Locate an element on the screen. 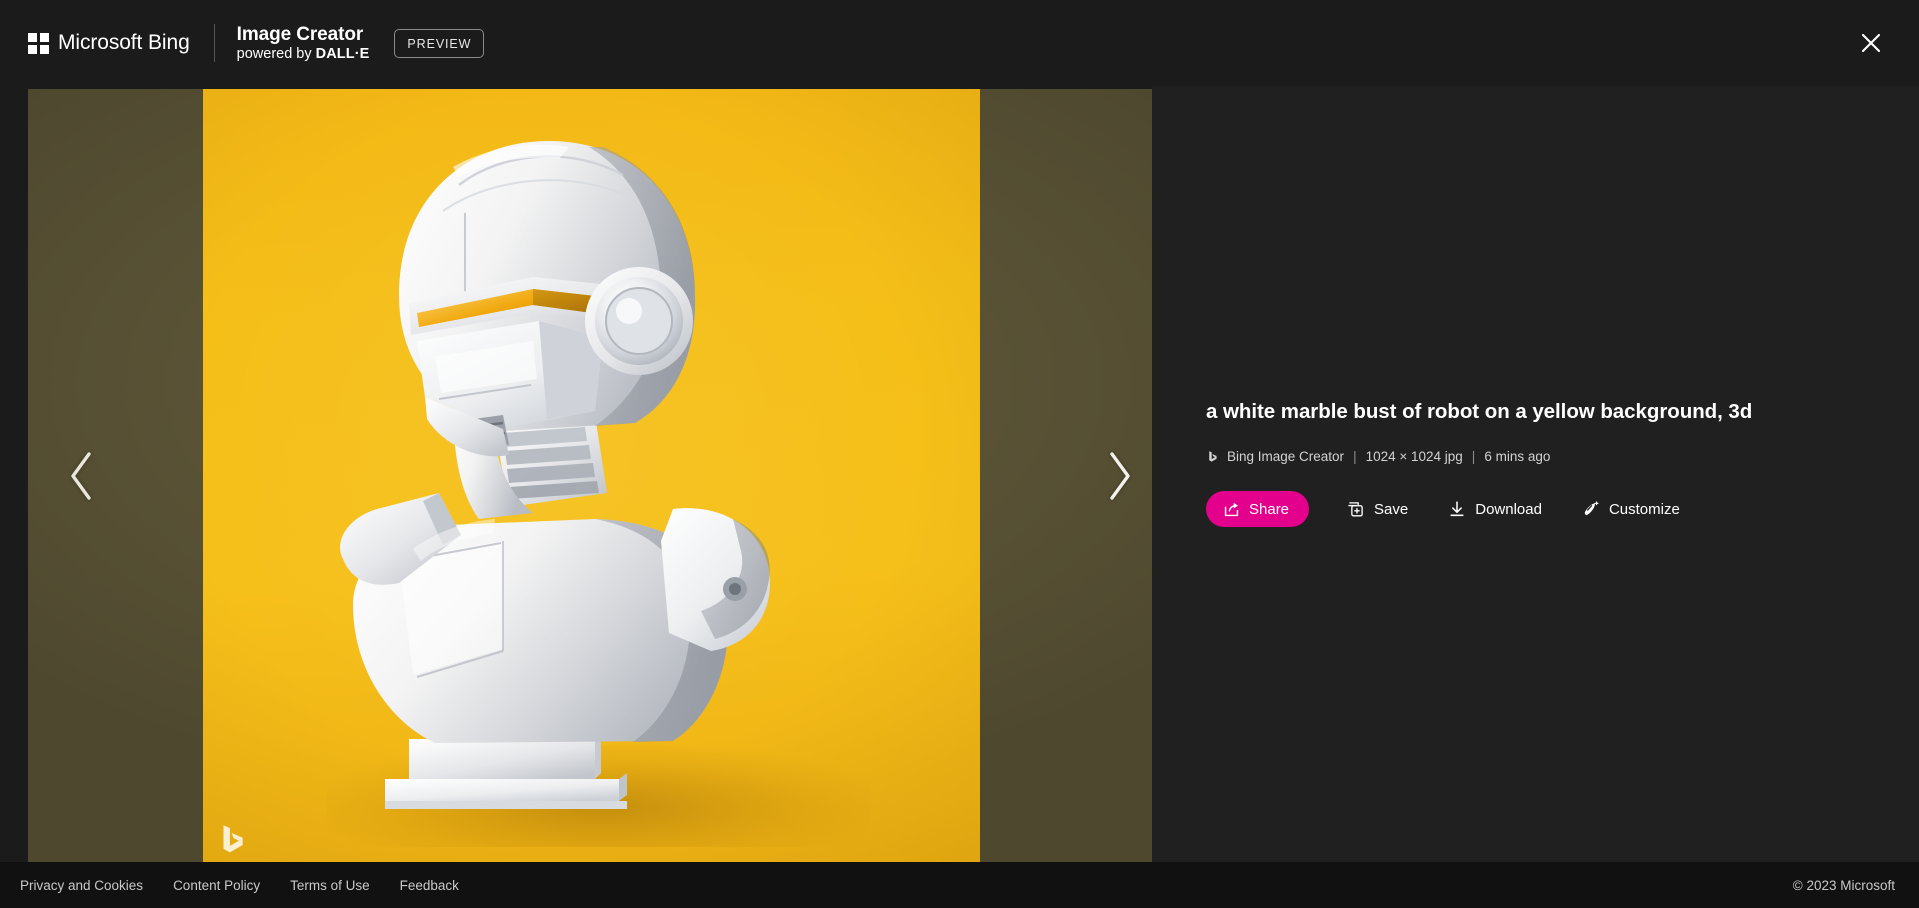 The height and width of the screenshot is (908, 1919). microsoft-bing-logo: Microsoft Bing is located at coordinates (109, 43).